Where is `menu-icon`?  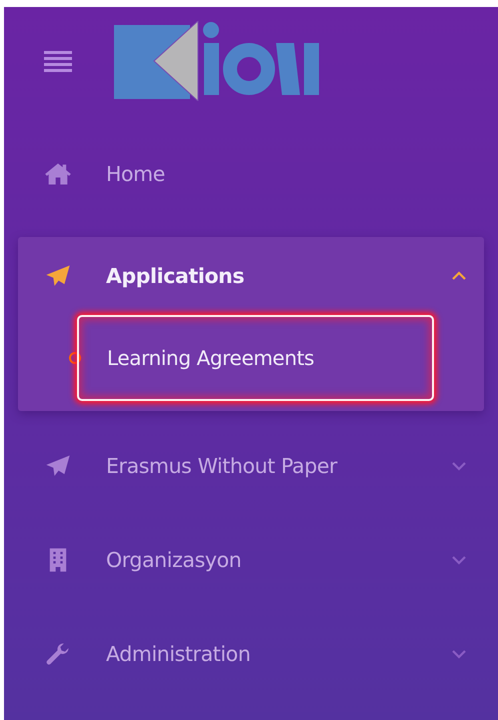
menu-icon is located at coordinates (59, 61).